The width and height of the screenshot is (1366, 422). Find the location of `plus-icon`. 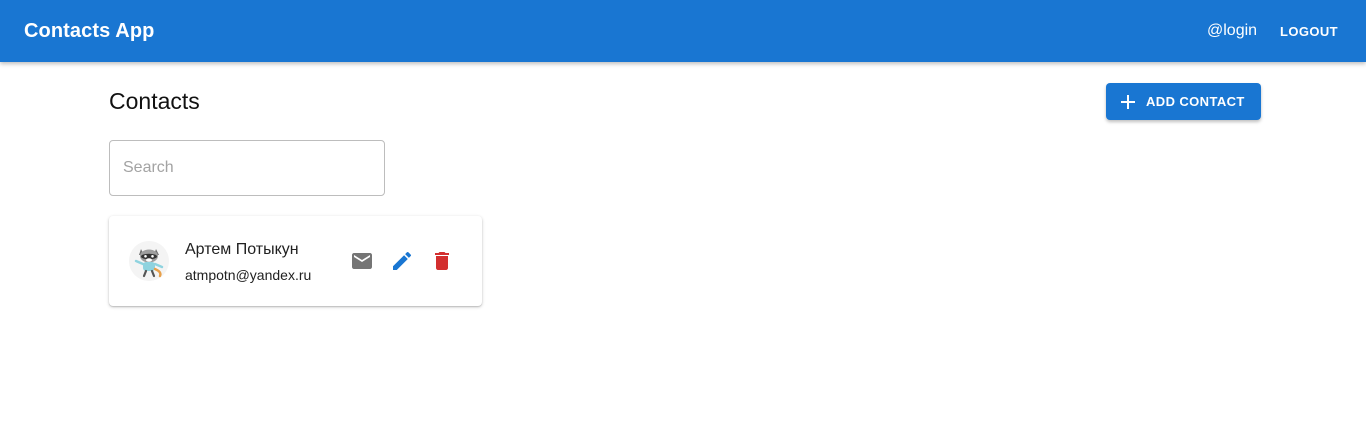

plus-icon is located at coordinates (1128, 102).